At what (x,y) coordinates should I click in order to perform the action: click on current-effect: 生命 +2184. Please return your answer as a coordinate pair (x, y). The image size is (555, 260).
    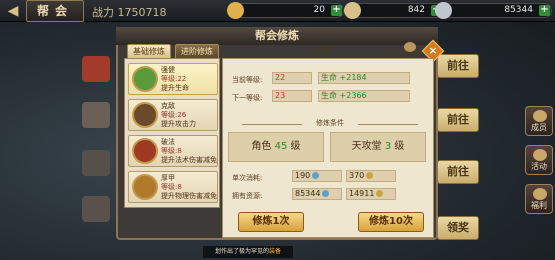
    Looking at the image, I should click on (364, 78).